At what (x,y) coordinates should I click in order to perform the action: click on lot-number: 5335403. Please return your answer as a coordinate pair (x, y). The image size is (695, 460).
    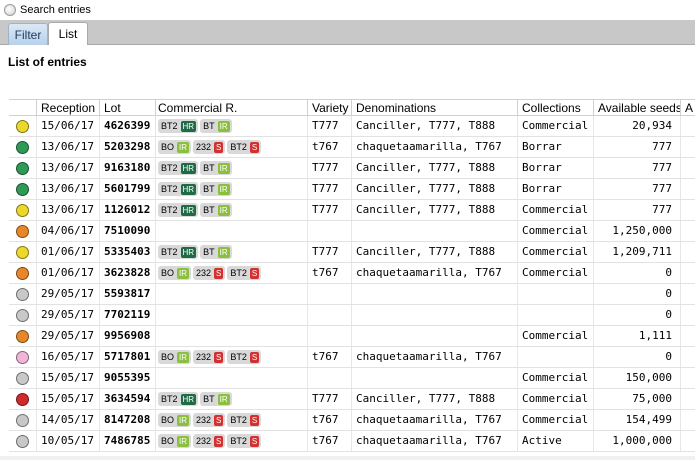
    Looking at the image, I should click on (128, 252).